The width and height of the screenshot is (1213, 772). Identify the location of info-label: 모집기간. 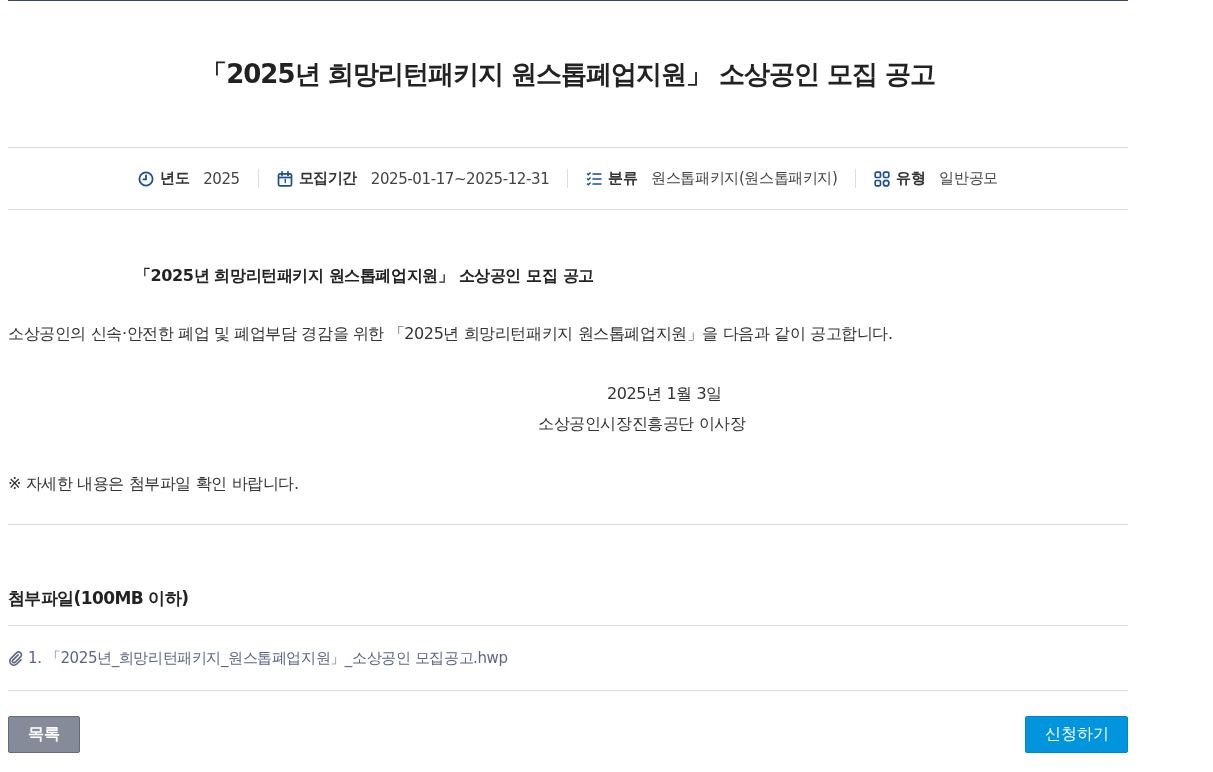
(327, 178).